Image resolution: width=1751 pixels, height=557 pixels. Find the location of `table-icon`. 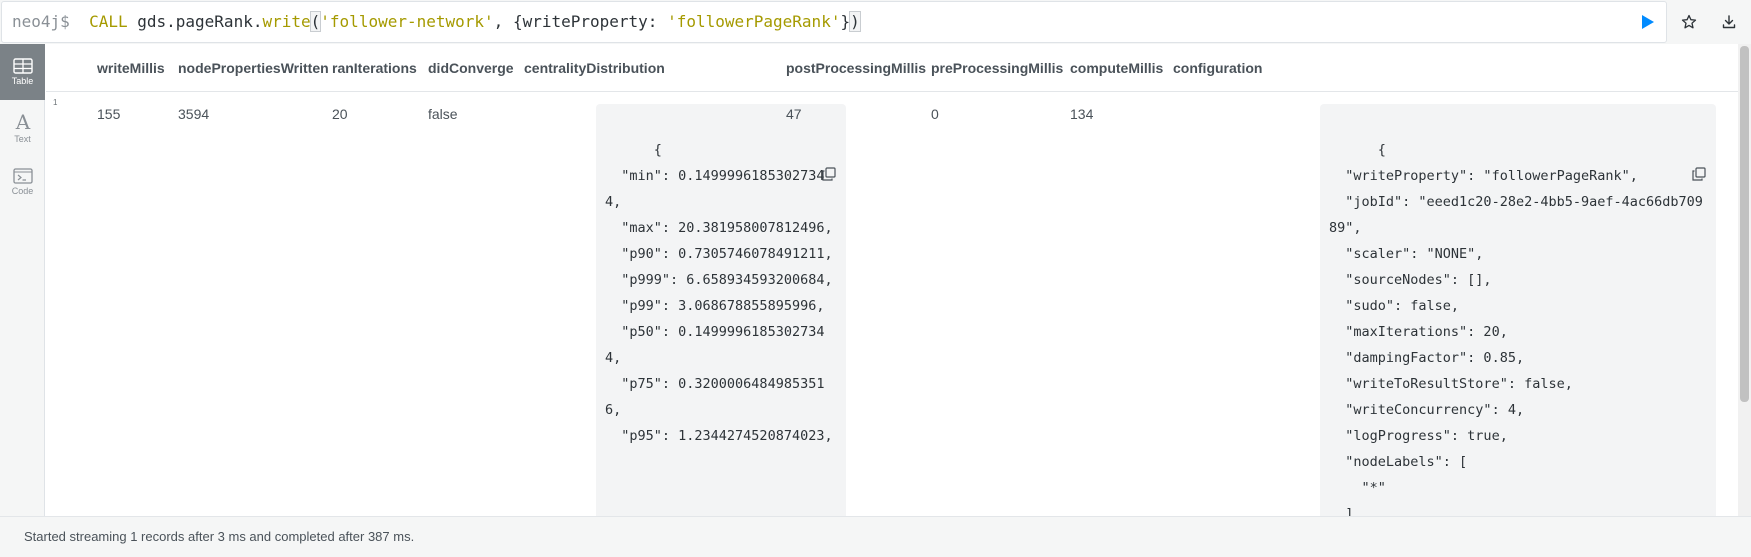

table-icon is located at coordinates (22, 66).